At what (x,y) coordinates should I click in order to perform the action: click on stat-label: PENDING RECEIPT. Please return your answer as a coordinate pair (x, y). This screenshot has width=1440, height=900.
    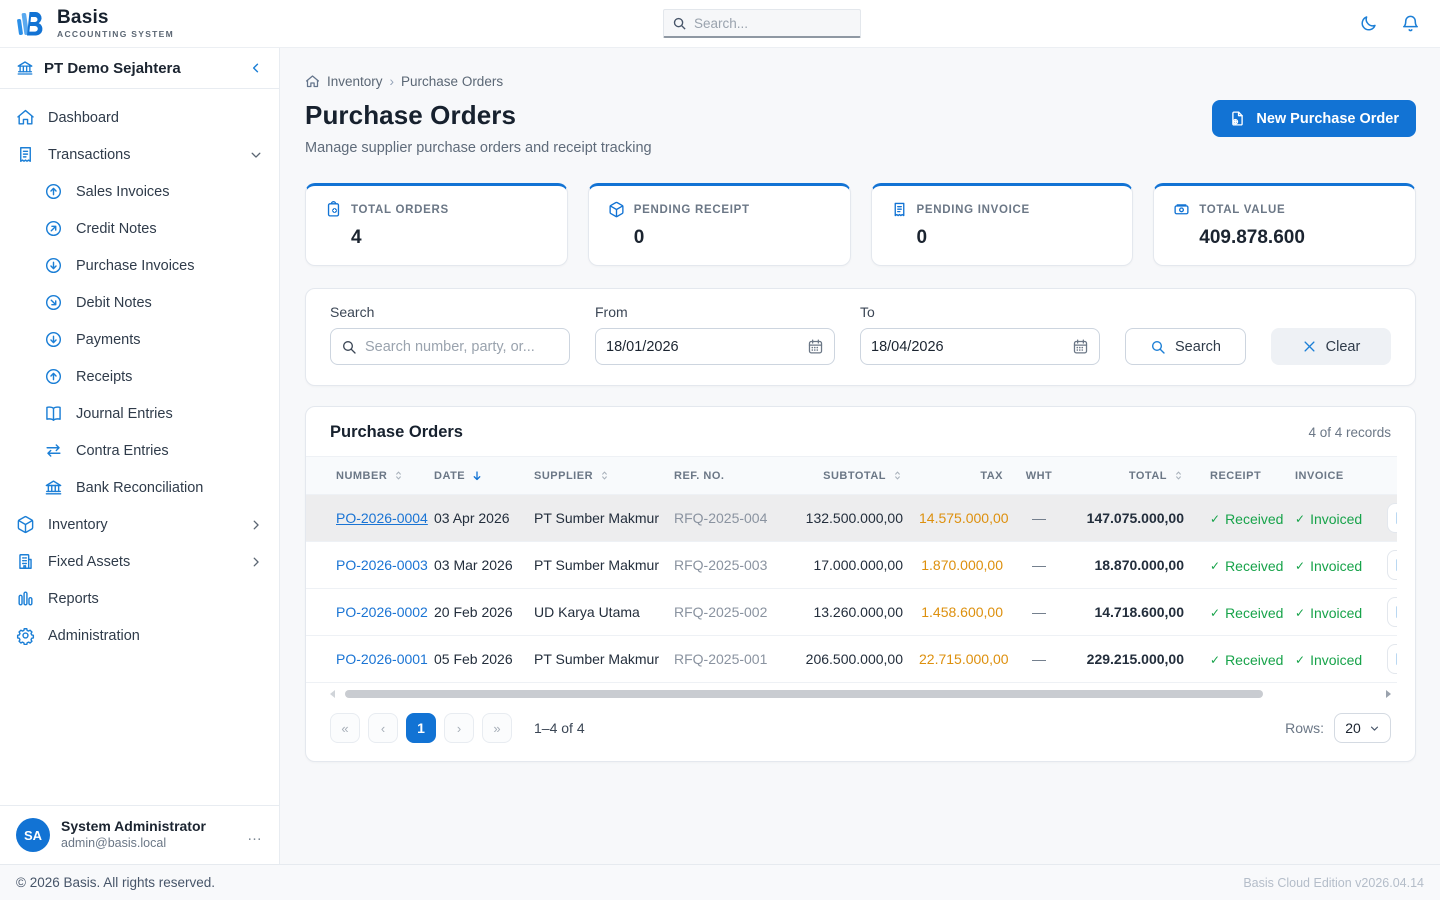
    Looking at the image, I should click on (691, 209).